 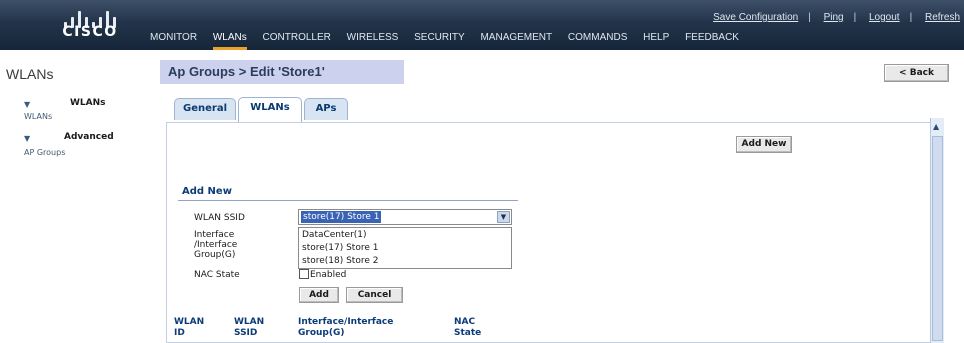 What do you see at coordinates (334, 235) in the screenshot?
I see `dropdown-option: DataCenter(1)` at bounding box center [334, 235].